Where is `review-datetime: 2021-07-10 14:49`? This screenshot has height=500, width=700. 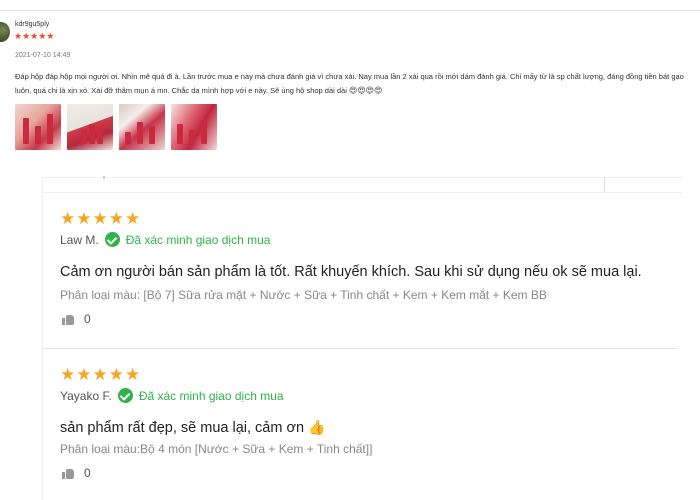
review-datetime: 2021-07-10 14:49 is located at coordinates (43, 55).